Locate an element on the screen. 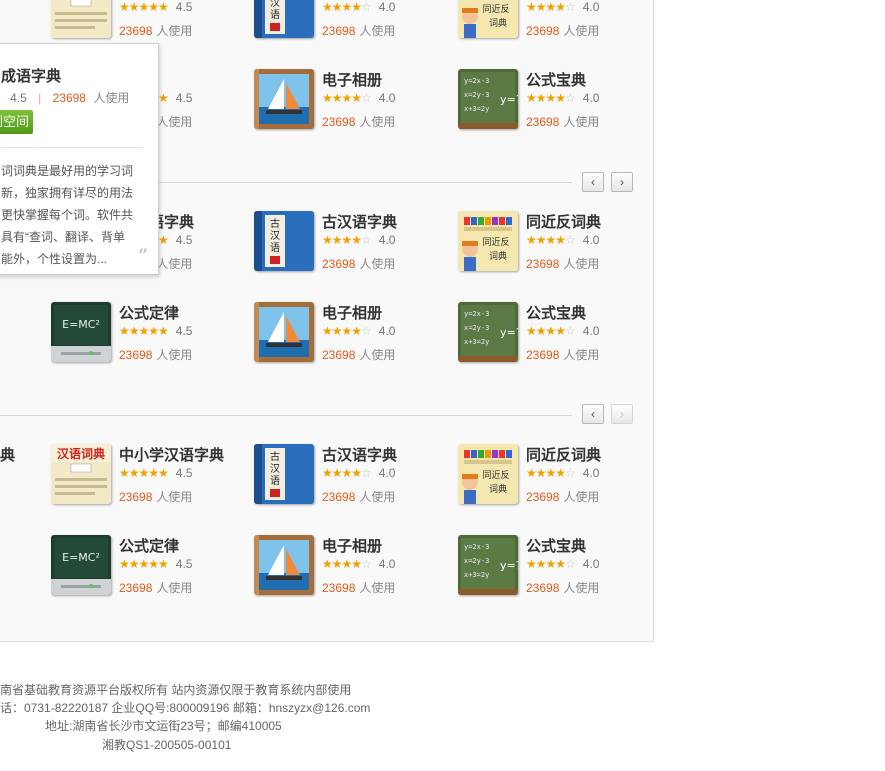 The image size is (885, 771). app-card: 汉语词典 中小学汉语字典 ★★★★★ 4.5 23698 人使用 is located at coordinates (151, 475).